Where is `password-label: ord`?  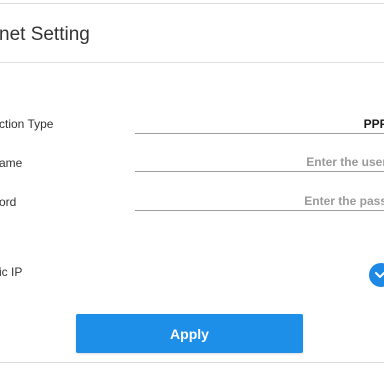 password-label: ord is located at coordinates (8, 202).